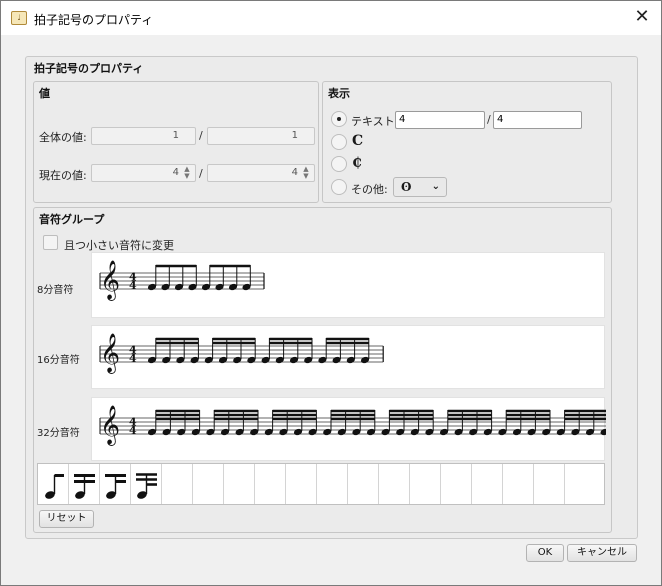 This screenshot has width=662, height=586. What do you see at coordinates (545, 553) in the screenshot?
I see `ok-button: OK` at bounding box center [545, 553].